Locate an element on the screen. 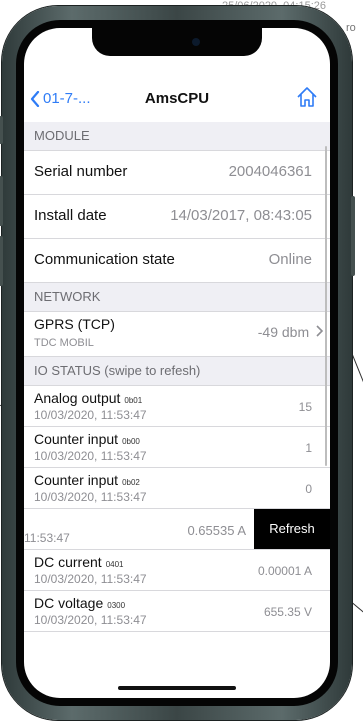 Image resolution: width=363 pixels, height=723 pixels. serial-number-row: Serial number 2004046361 is located at coordinates (177, 173).